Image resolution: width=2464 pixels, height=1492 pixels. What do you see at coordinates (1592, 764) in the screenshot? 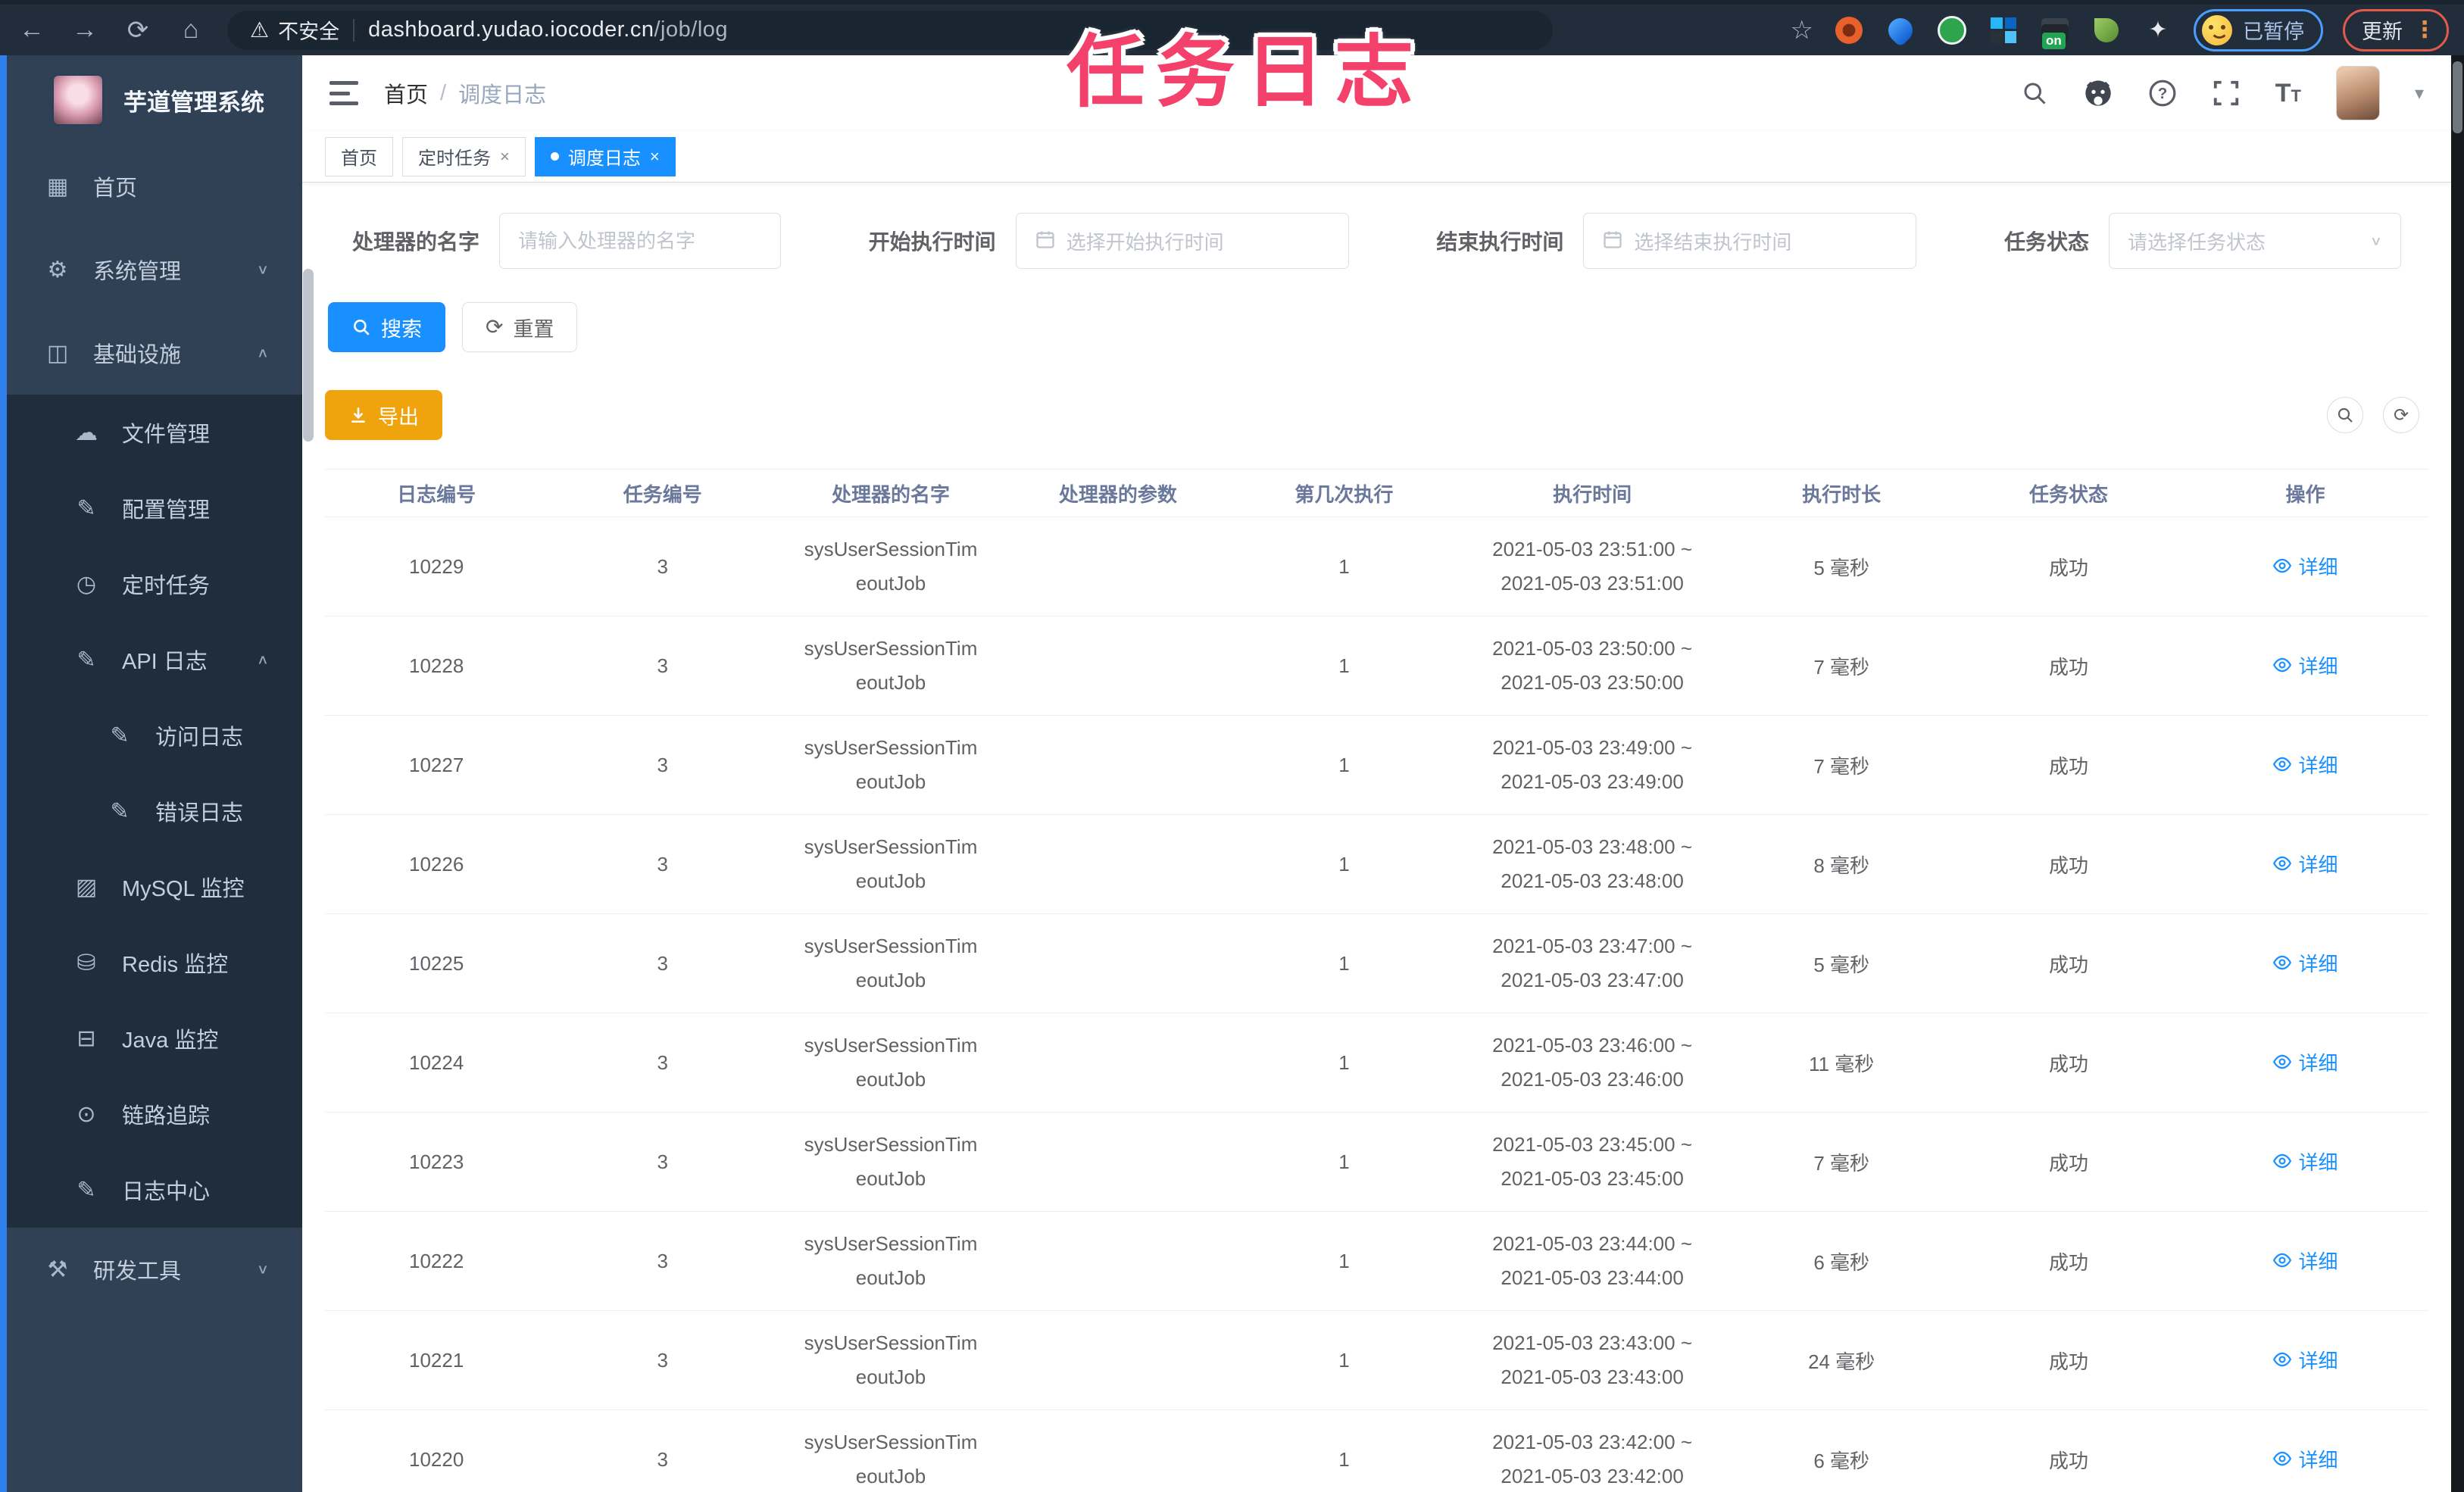
I see `cell-execute-time: 2021-05-03 23:49:00 ~2021-05-03 23:49:00` at bounding box center [1592, 764].